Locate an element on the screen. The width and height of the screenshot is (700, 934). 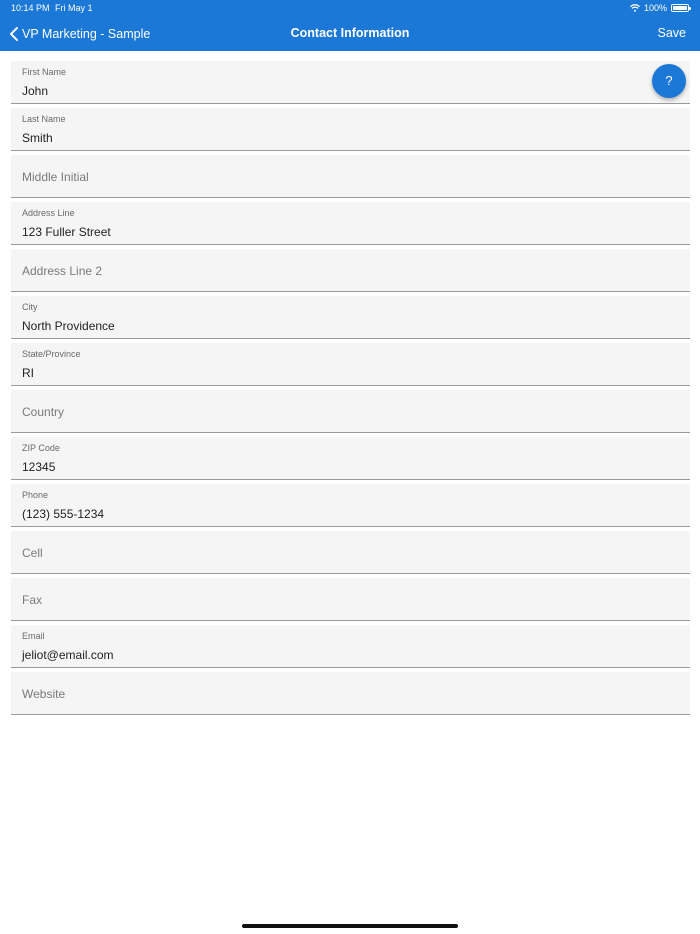
field-label: Last Name is located at coordinates (44, 119).